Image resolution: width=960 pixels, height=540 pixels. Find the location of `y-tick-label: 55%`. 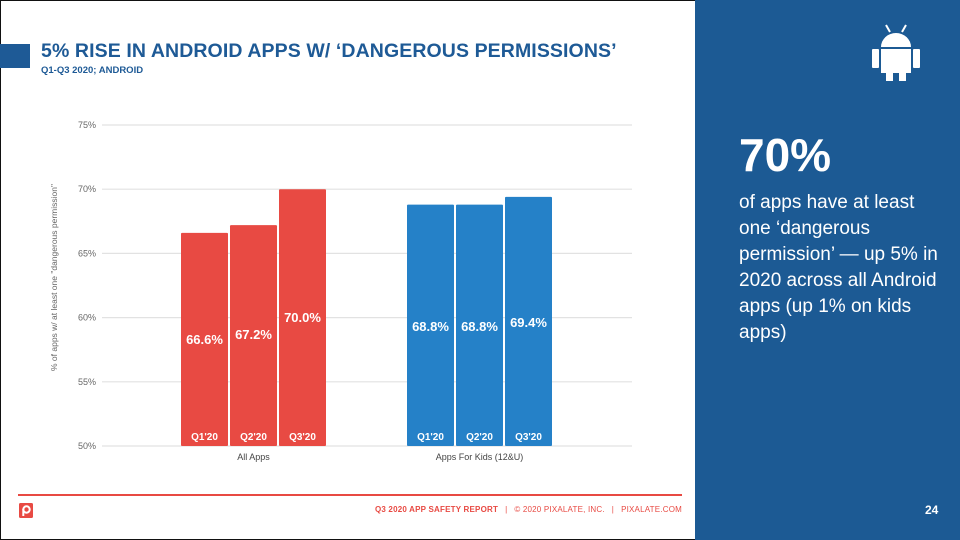

y-tick-label: 55% is located at coordinates (87, 382).